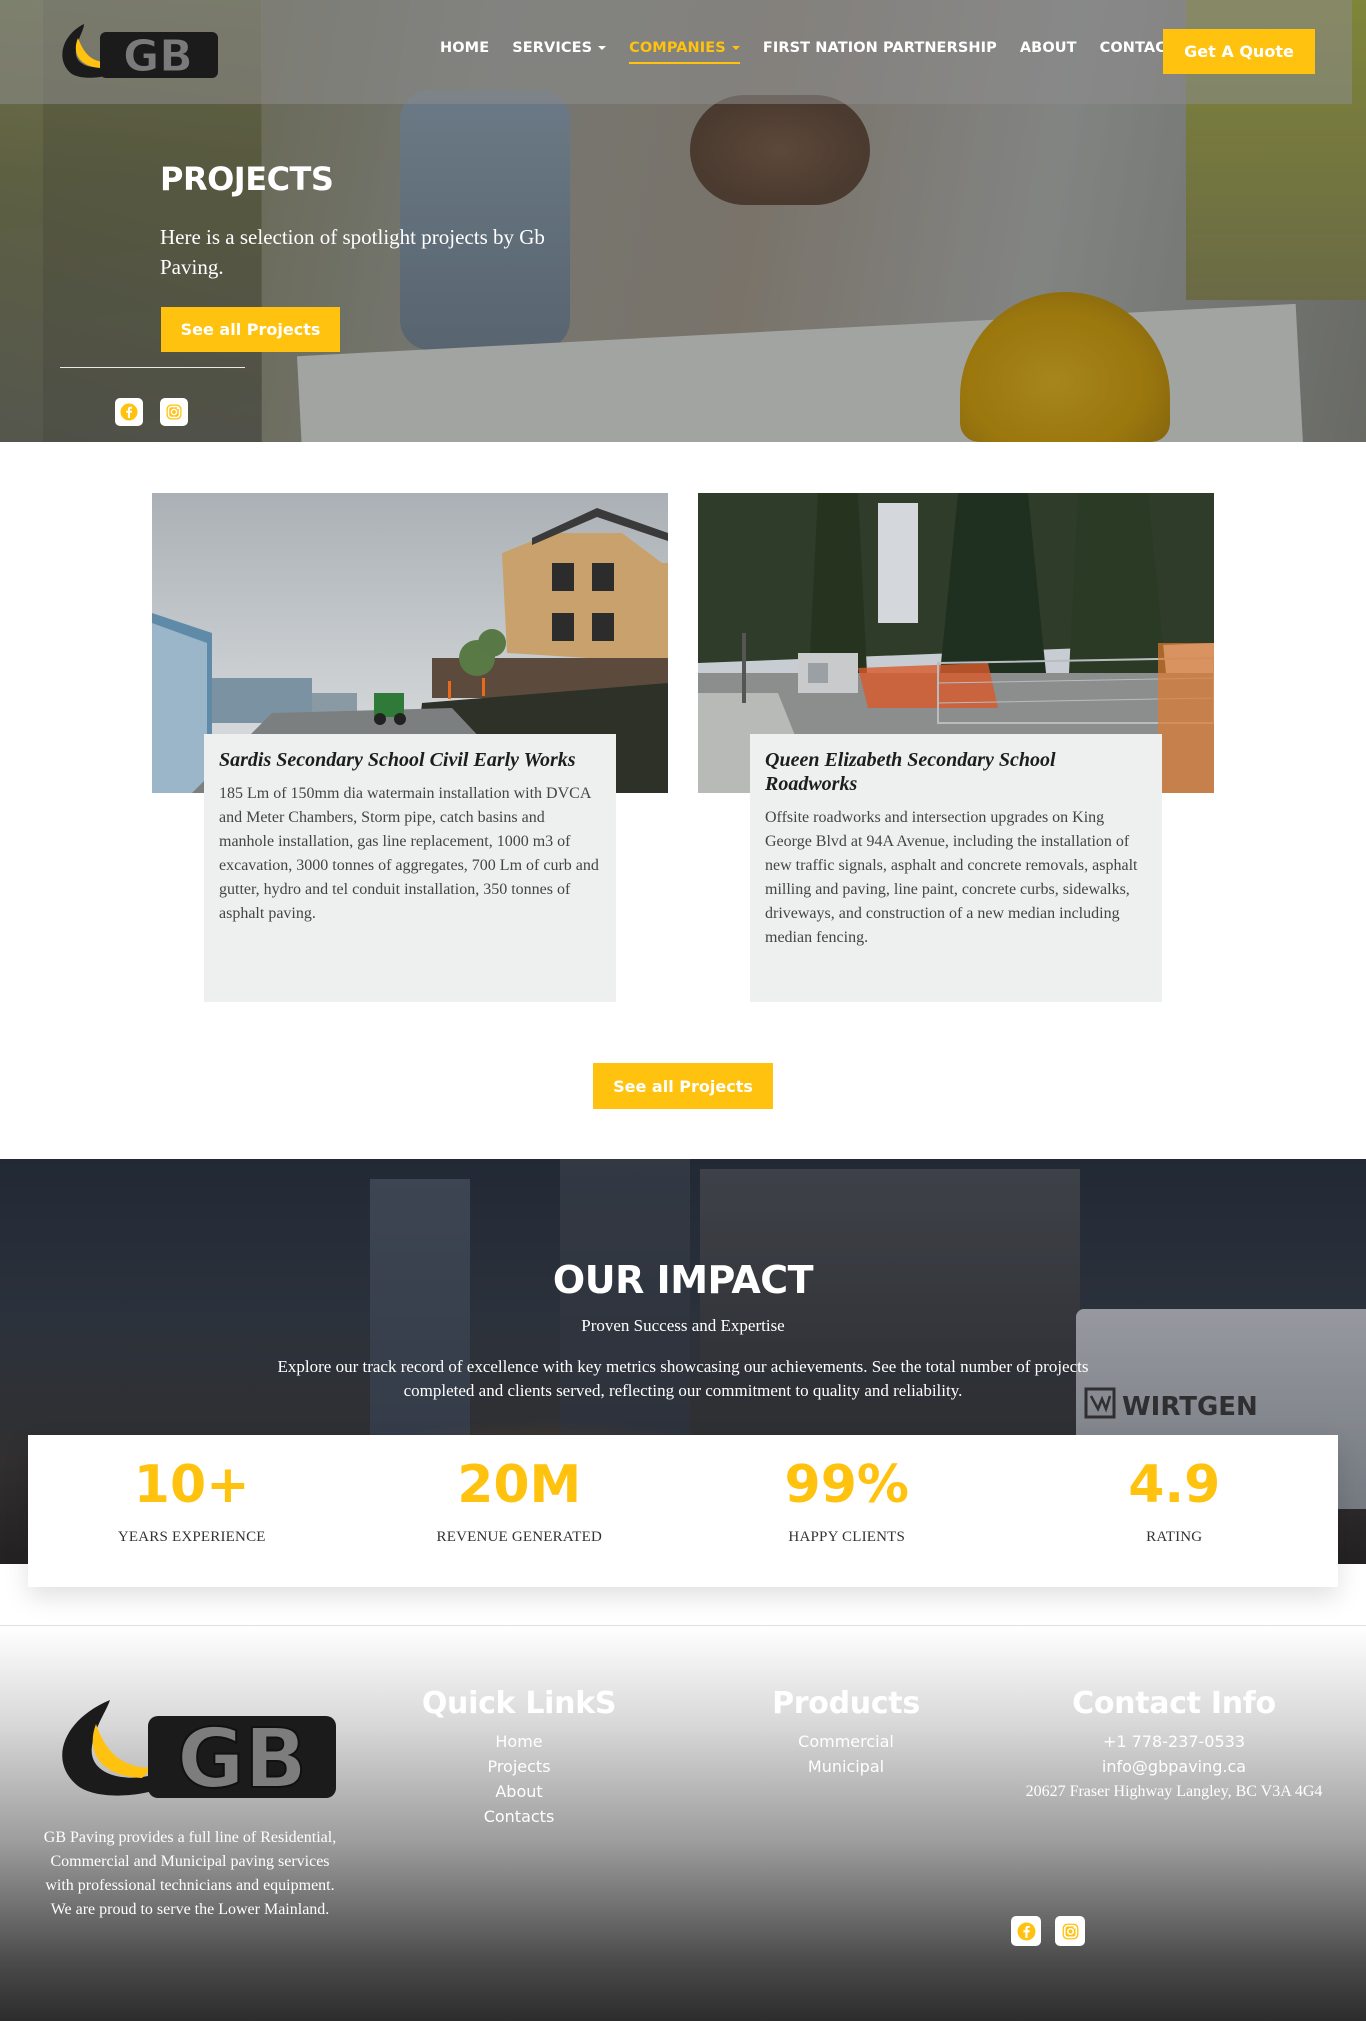 Image resolution: width=1366 pixels, height=2021 pixels. What do you see at coordinates (1174, 1537) in the screenshot?
I see `stat-label: RATING` at bounding box center [1174, 1537].